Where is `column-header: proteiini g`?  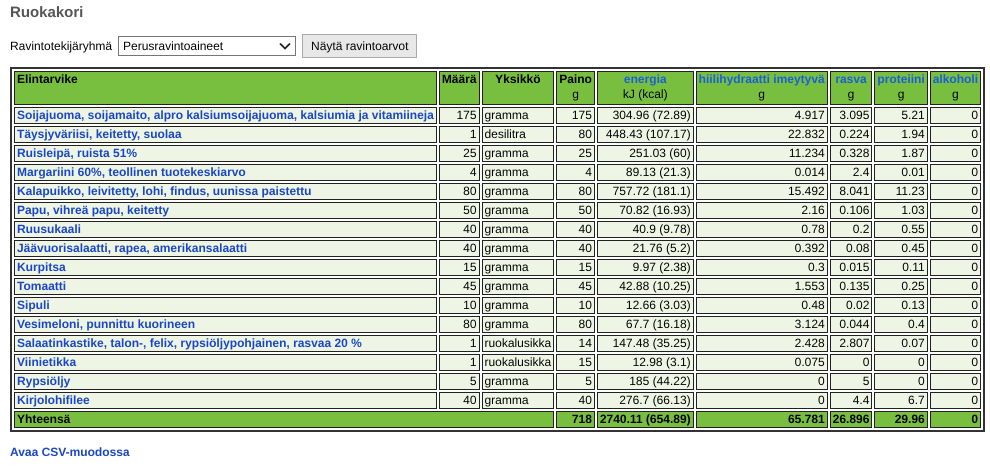 column-header: proteiini g is located at coordinates (901, 88).